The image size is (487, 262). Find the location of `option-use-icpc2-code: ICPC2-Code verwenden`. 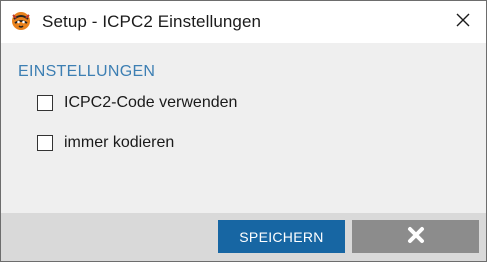

option-use-icpc2-code: ICPC2-Code verwenden is located at coordinates (137, 103).